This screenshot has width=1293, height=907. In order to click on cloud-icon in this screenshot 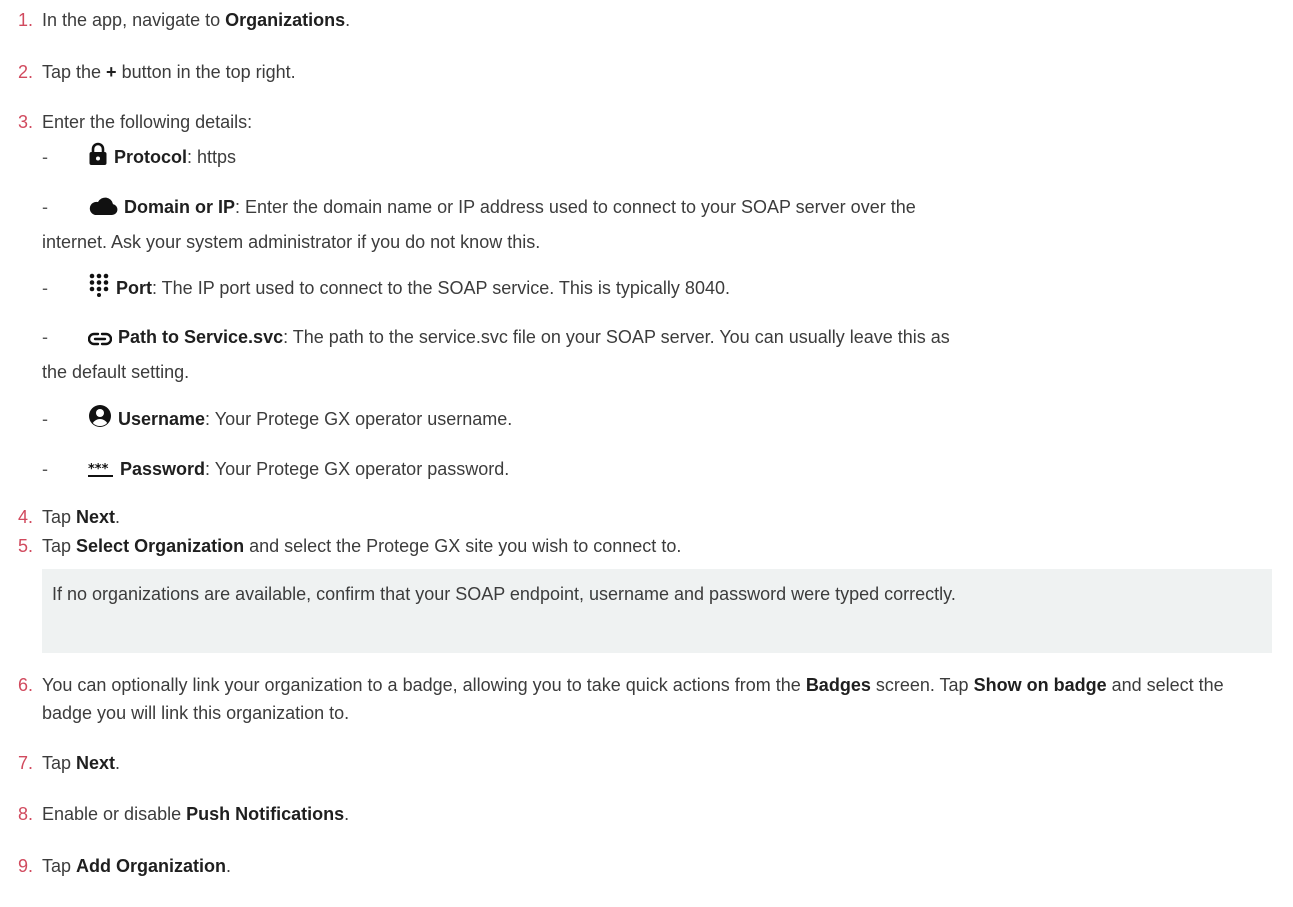, I will do `click(103, 210)`.